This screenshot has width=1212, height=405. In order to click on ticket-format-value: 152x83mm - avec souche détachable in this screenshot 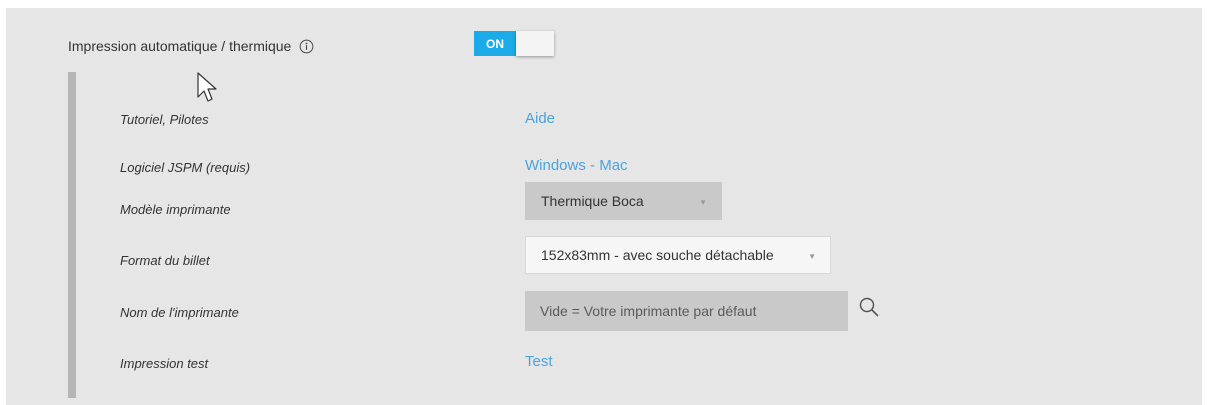, I will do `click(657, 255)`.